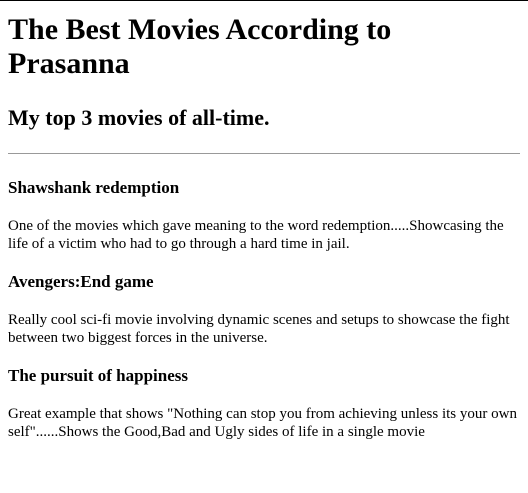 The height and width of the screenshot is (493, 528). What do you see at coordinates (98, 375) in the screenshot?
I see `movie-title-pursuit: The pursuit of happiness` at bounding box center [98, 375].